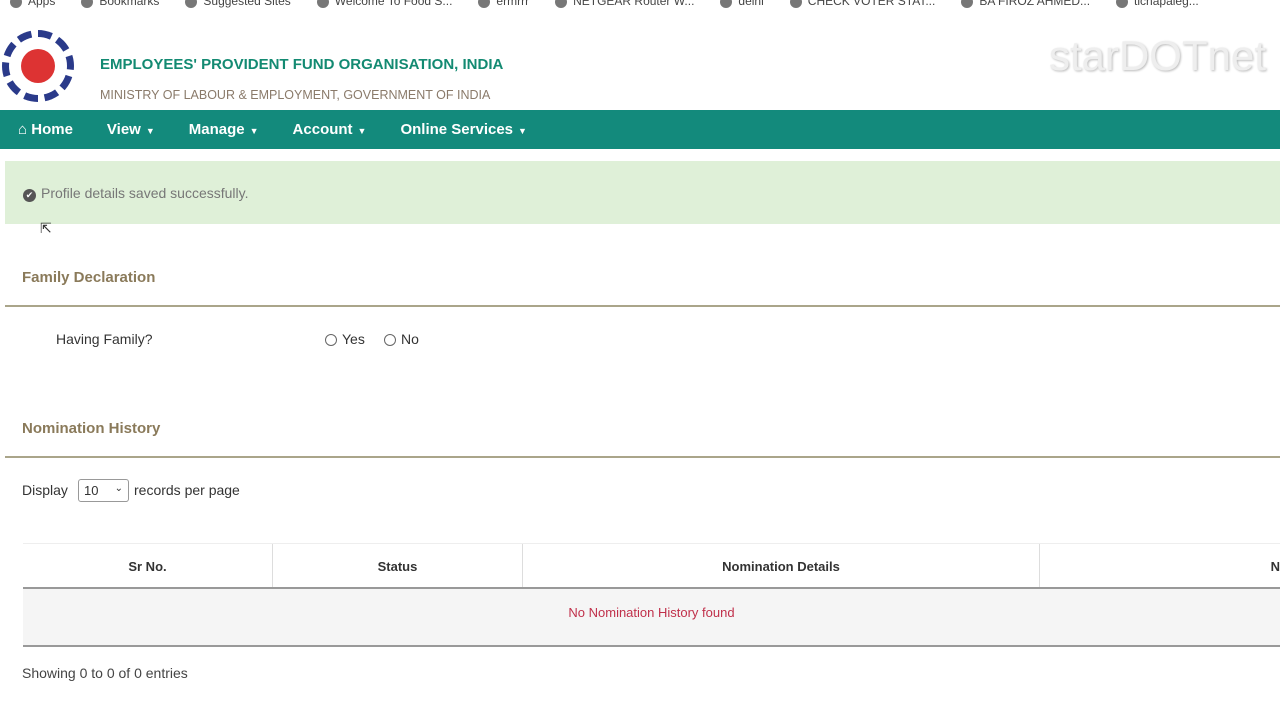  Describe the element at coordinates (401, 339) in the screenshot. I see `radio-no: No` at that location.